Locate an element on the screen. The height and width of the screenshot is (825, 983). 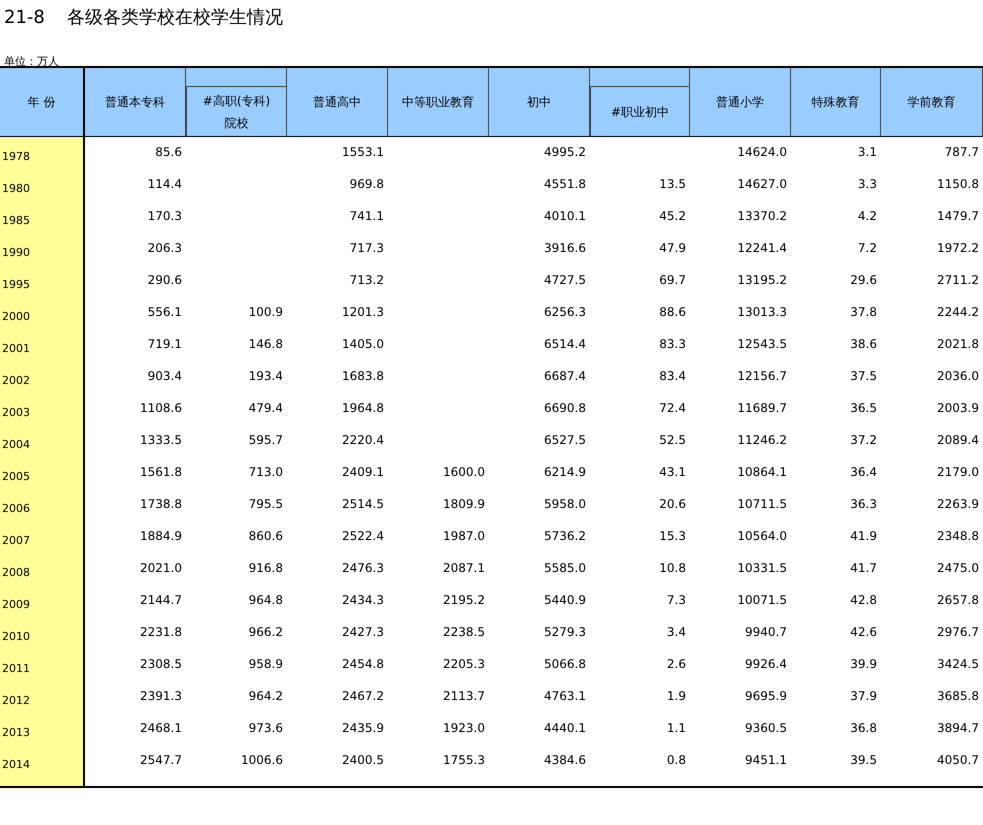
column-header: 普通本专科 is located at coordinates (135, 102).